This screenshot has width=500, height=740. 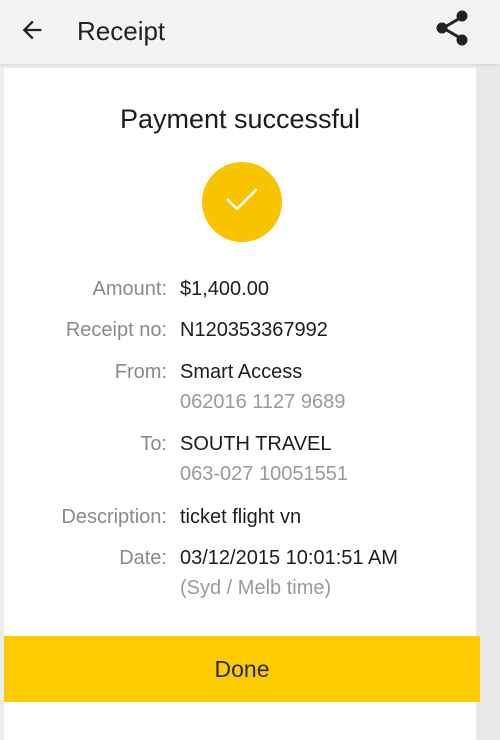 I want to click on description-value: ticket flight vn, so click(x=241, y=517).